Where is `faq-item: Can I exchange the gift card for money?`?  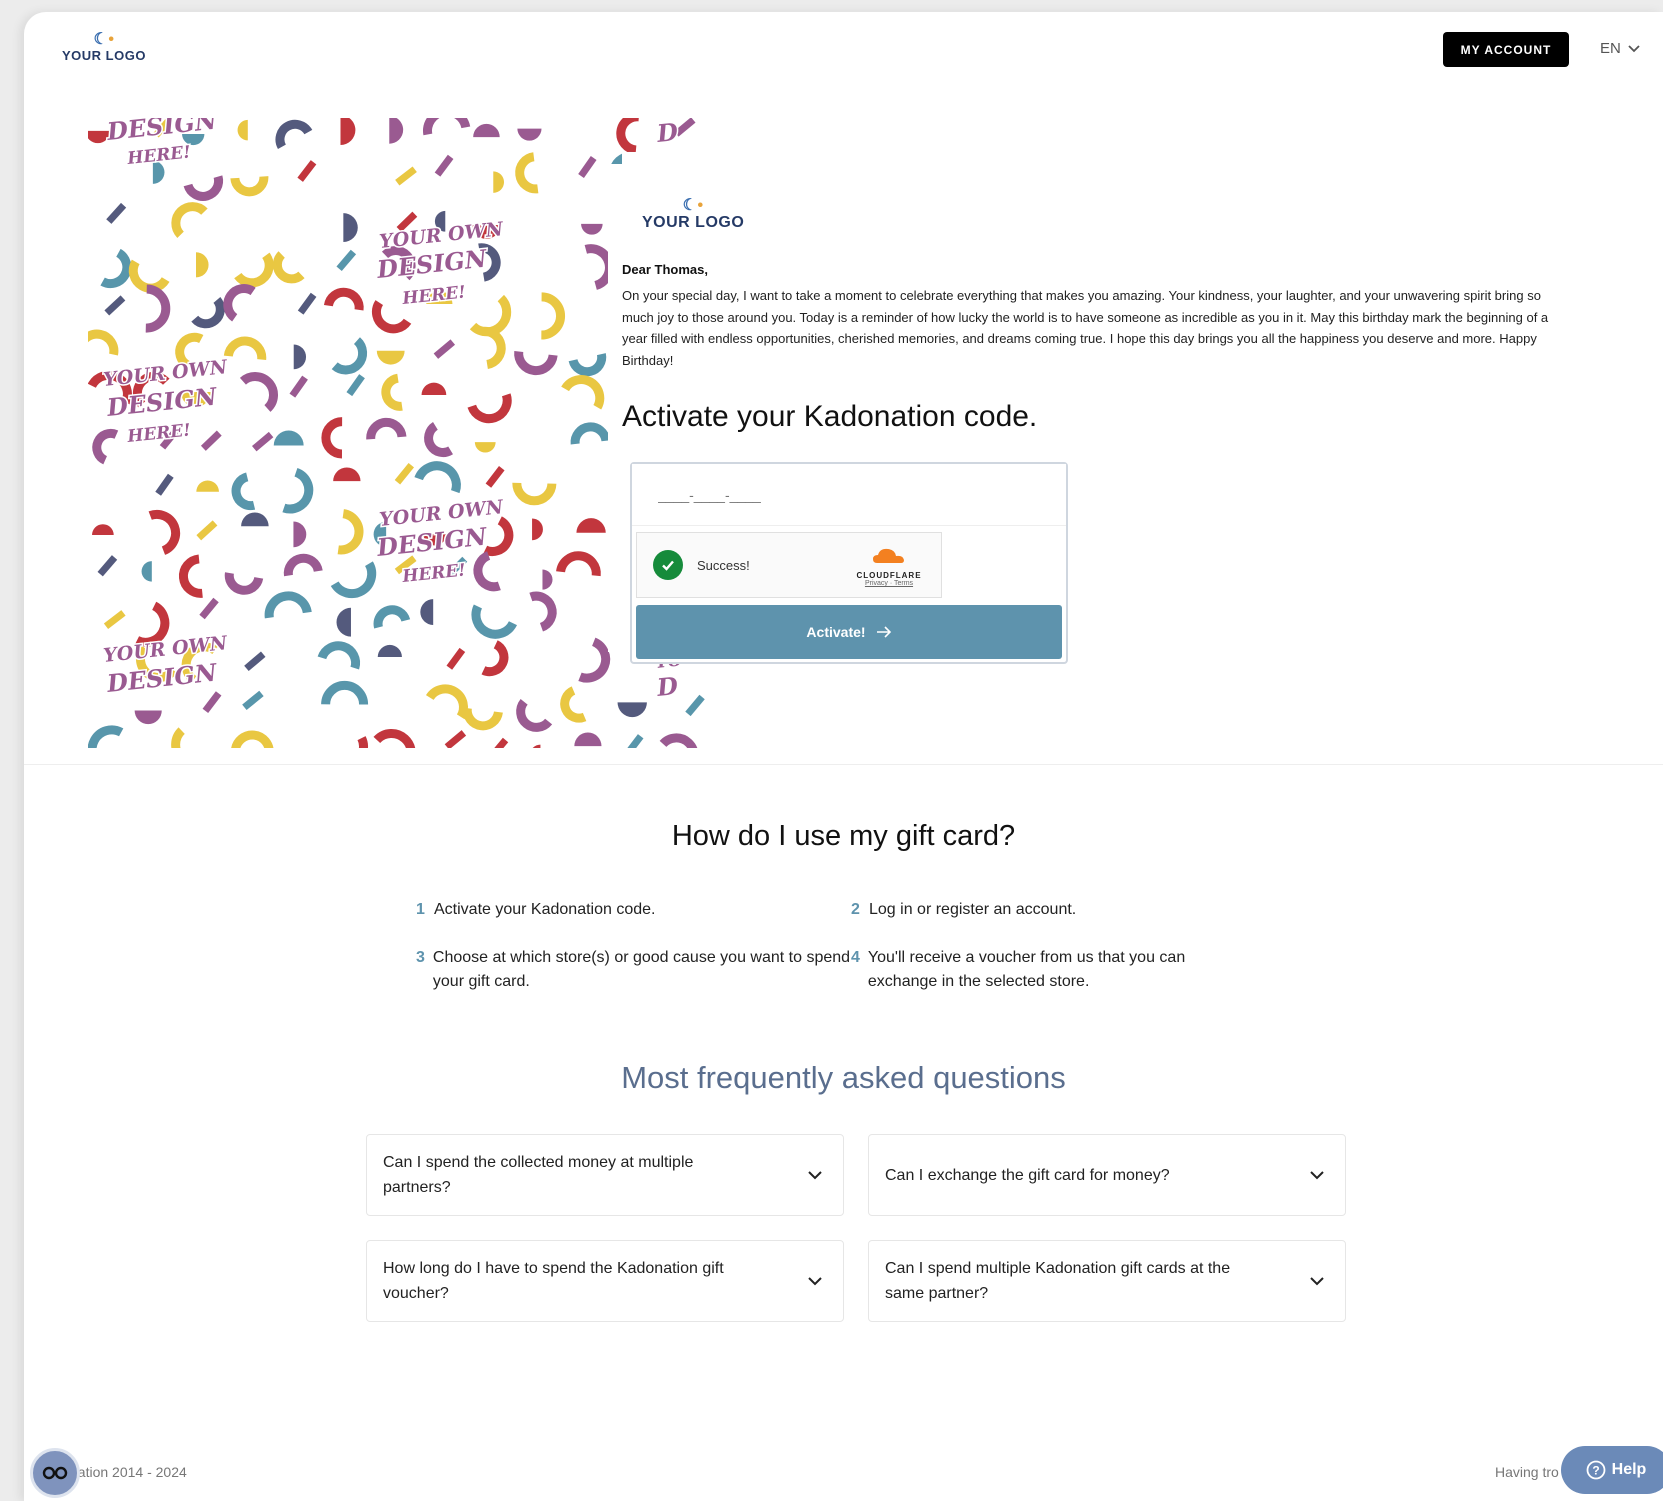 faq-item: Can I exchange the gift card for money? is located at coordinates (1107, 1175).